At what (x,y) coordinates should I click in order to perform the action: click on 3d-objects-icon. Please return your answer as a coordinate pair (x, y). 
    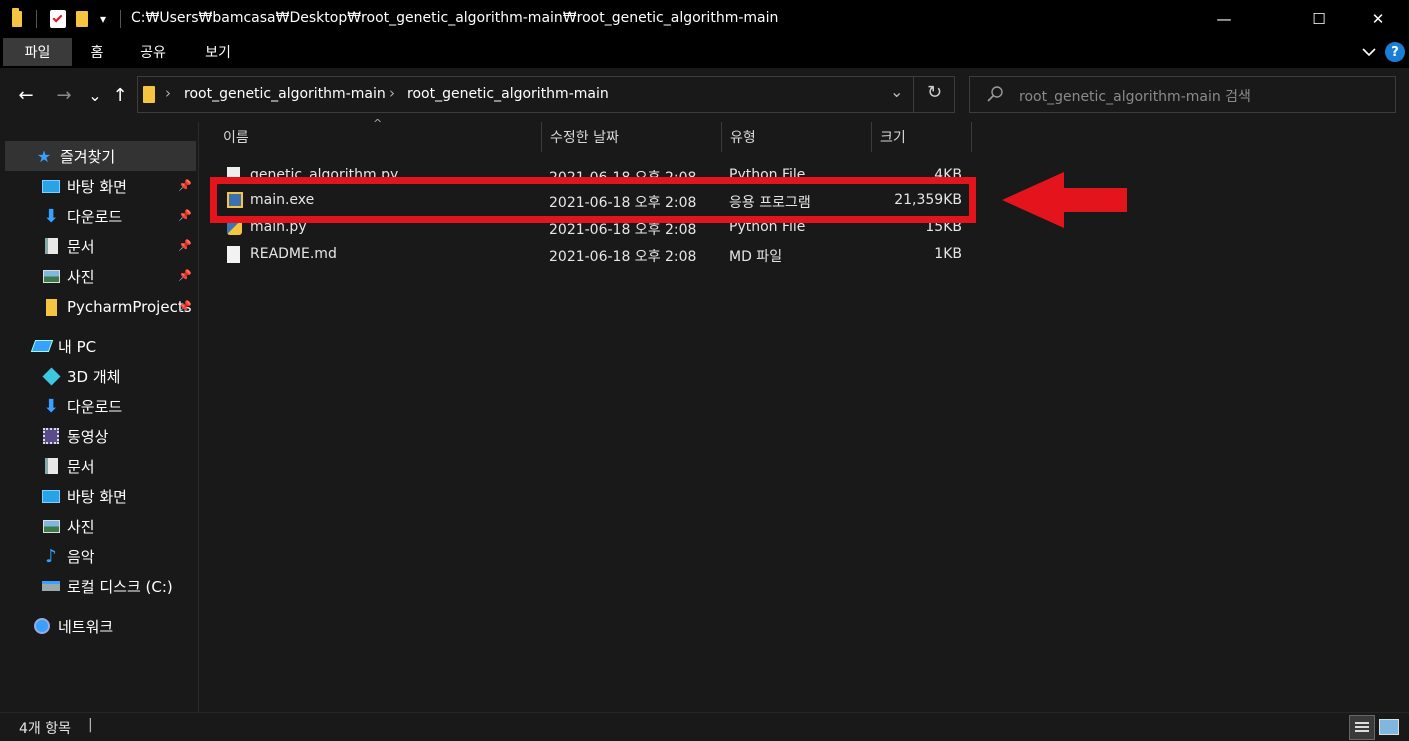
    Looking at the image, I should click on (51, 376).